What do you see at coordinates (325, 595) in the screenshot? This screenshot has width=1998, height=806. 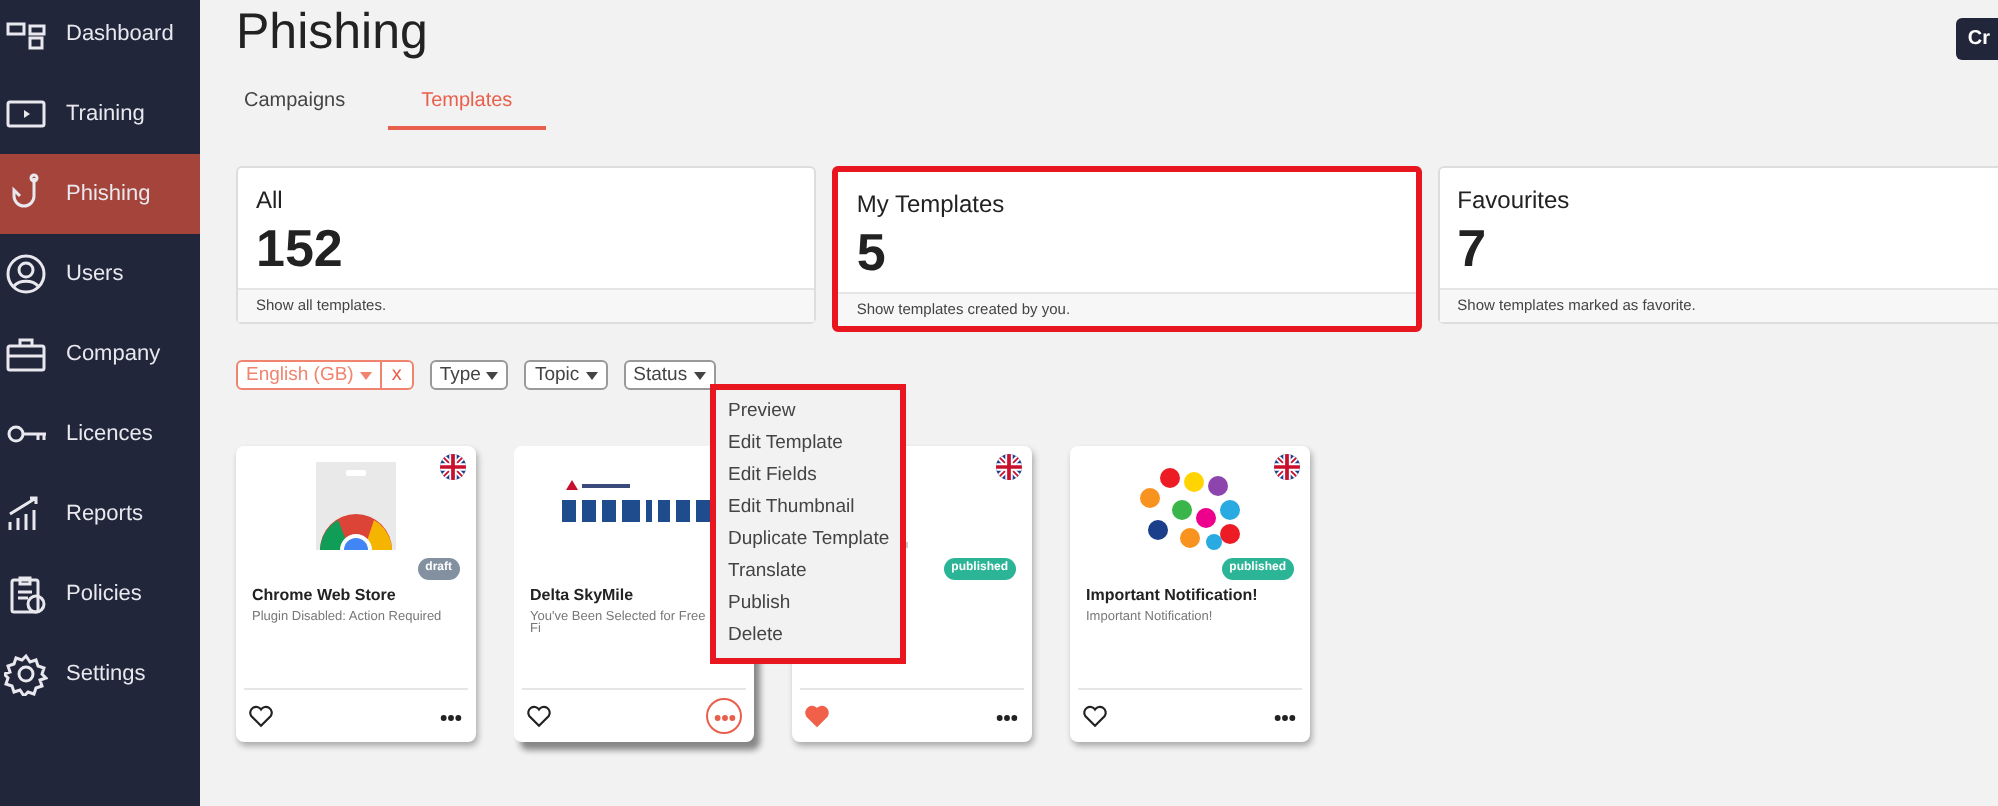 I see `template-title: Chrome Web Store` at bounding box center [325, 595].